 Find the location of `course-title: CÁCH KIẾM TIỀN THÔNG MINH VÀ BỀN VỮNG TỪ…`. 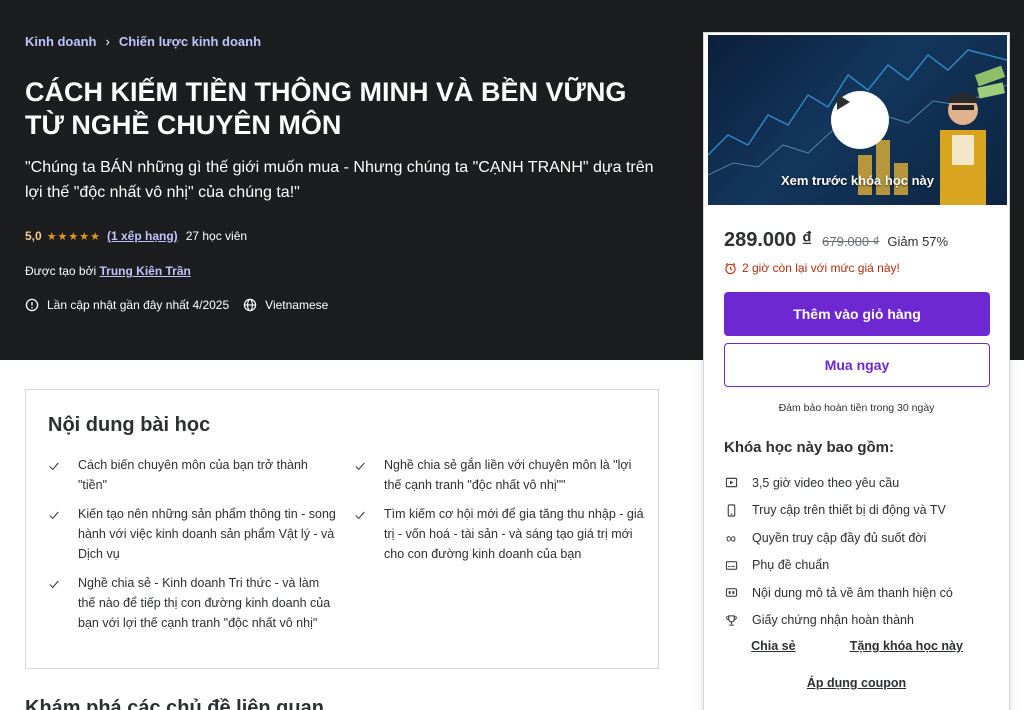

course-title: CÁCH KIẾM TIỀN THÔNG MINH VÀ BỀN VỮNG TỪ… is located at coordinates (326, 108).